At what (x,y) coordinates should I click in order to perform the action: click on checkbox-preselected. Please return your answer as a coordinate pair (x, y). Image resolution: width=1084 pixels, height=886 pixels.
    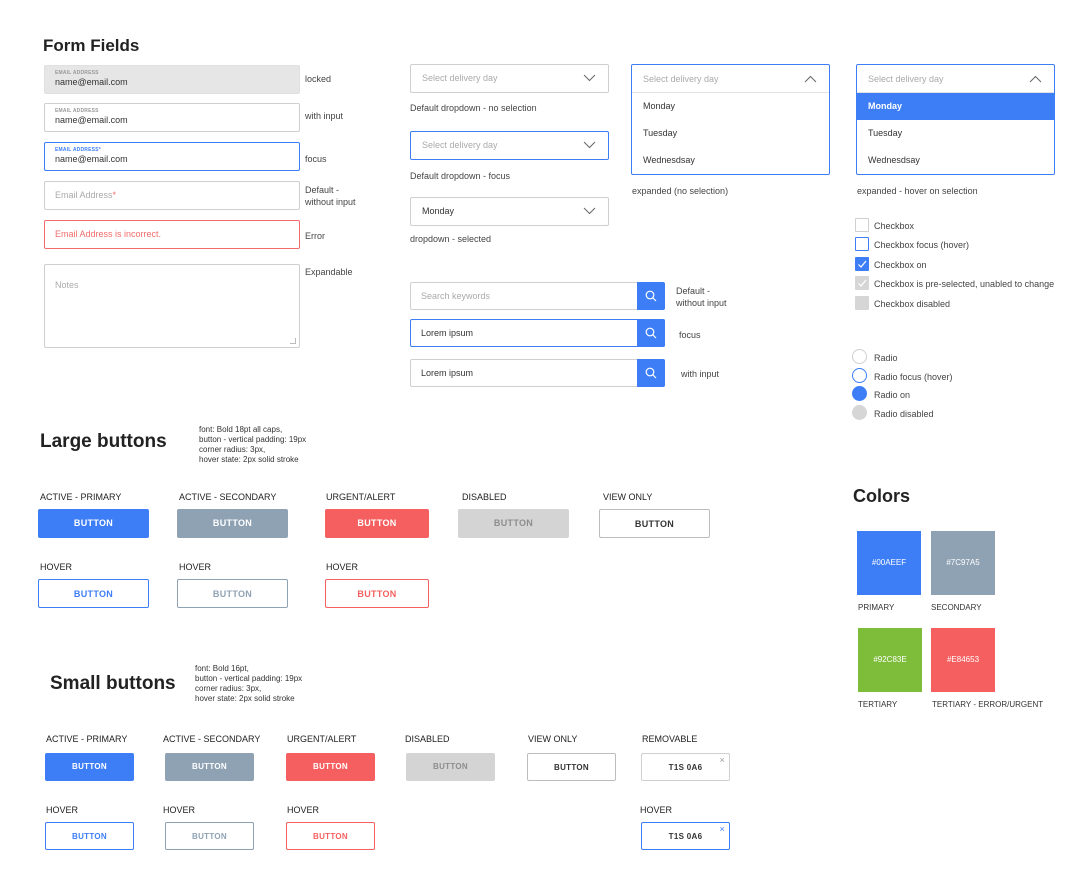
    Looking at the image, I should click on (862, 283).